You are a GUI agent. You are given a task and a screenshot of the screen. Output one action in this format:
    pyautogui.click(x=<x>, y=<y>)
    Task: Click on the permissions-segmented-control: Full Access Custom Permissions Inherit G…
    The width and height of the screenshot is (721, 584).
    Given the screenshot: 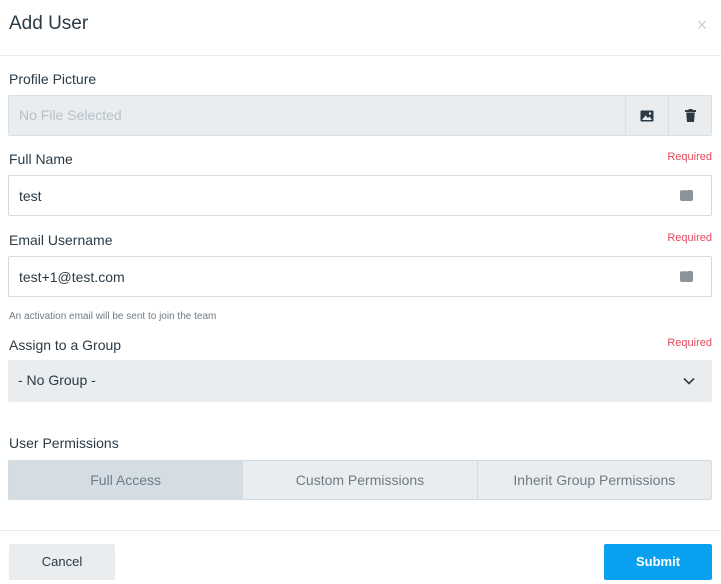 What is the action you would take?
    pyautogui.click(x=360, y=480)
    